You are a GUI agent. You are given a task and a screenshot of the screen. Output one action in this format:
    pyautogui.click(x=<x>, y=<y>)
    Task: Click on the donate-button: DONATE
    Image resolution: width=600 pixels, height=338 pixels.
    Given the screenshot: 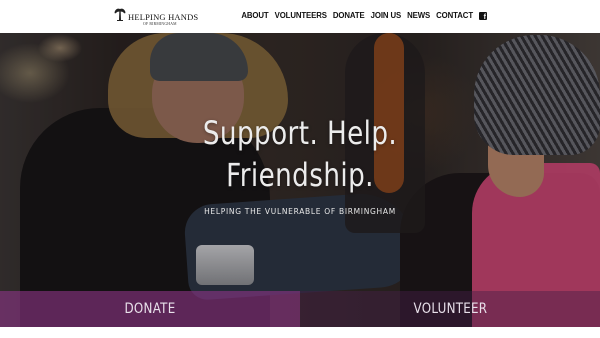 What is the action you would take?
    pyautogui.click(x=150, y=309)
    